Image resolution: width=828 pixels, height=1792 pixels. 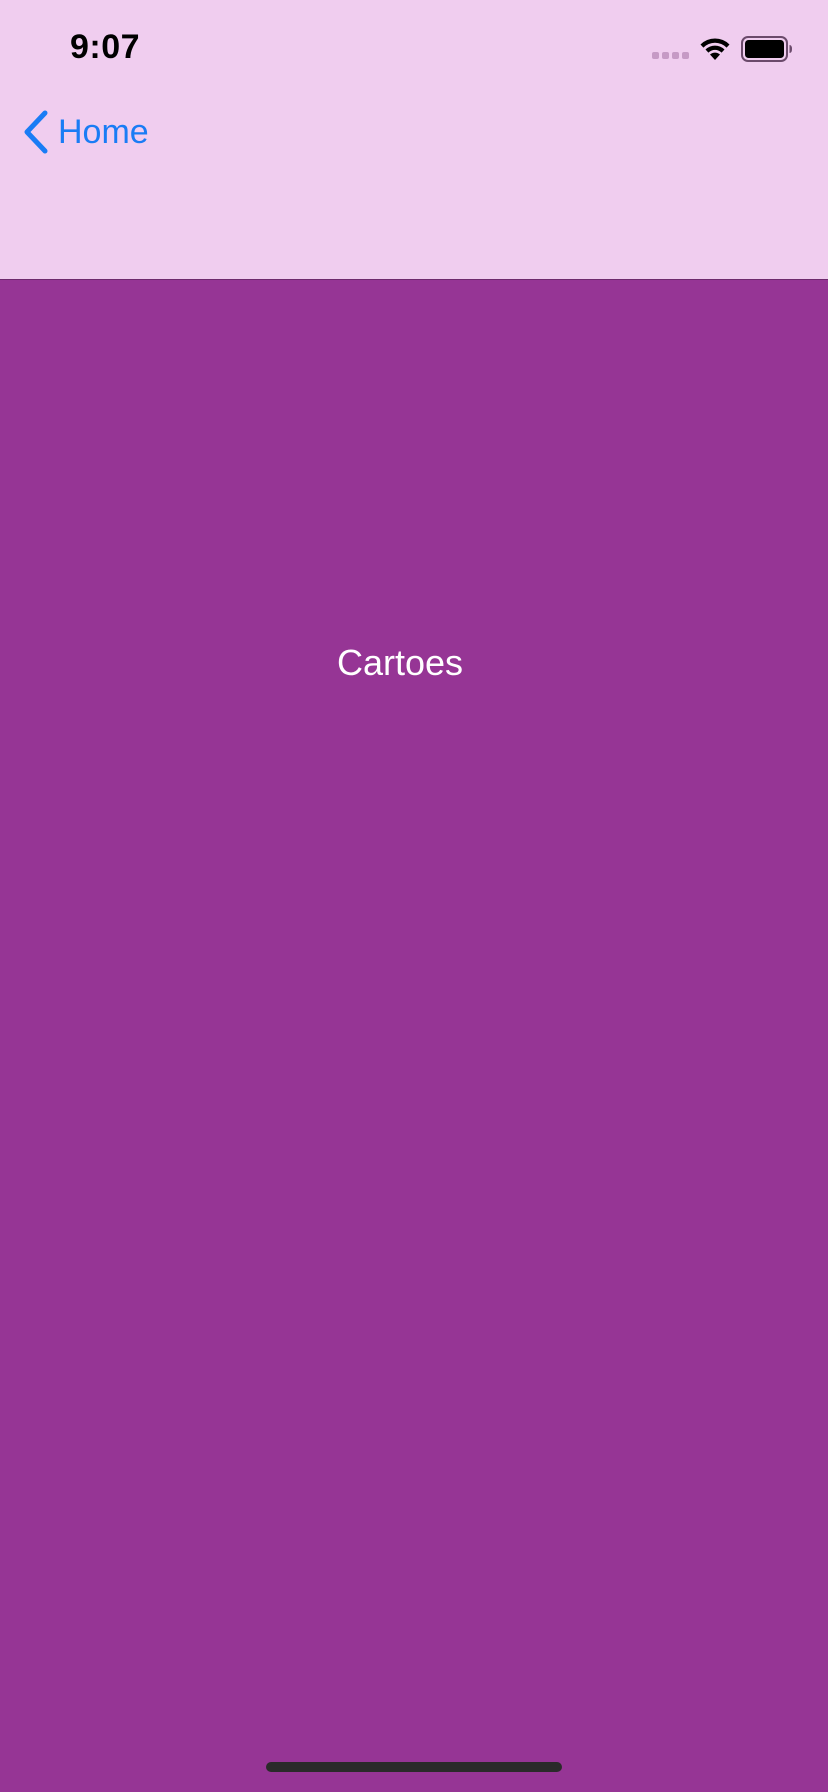 I want to click on cellular-signal-icon, so click(x=670, y=55).